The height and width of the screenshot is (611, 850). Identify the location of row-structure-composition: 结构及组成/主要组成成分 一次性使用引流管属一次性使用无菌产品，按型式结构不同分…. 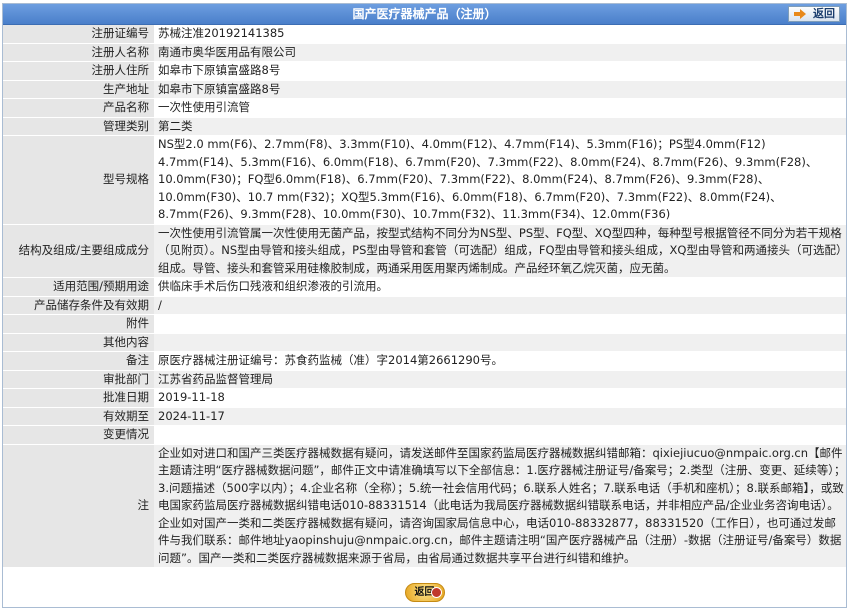
(424, 251).